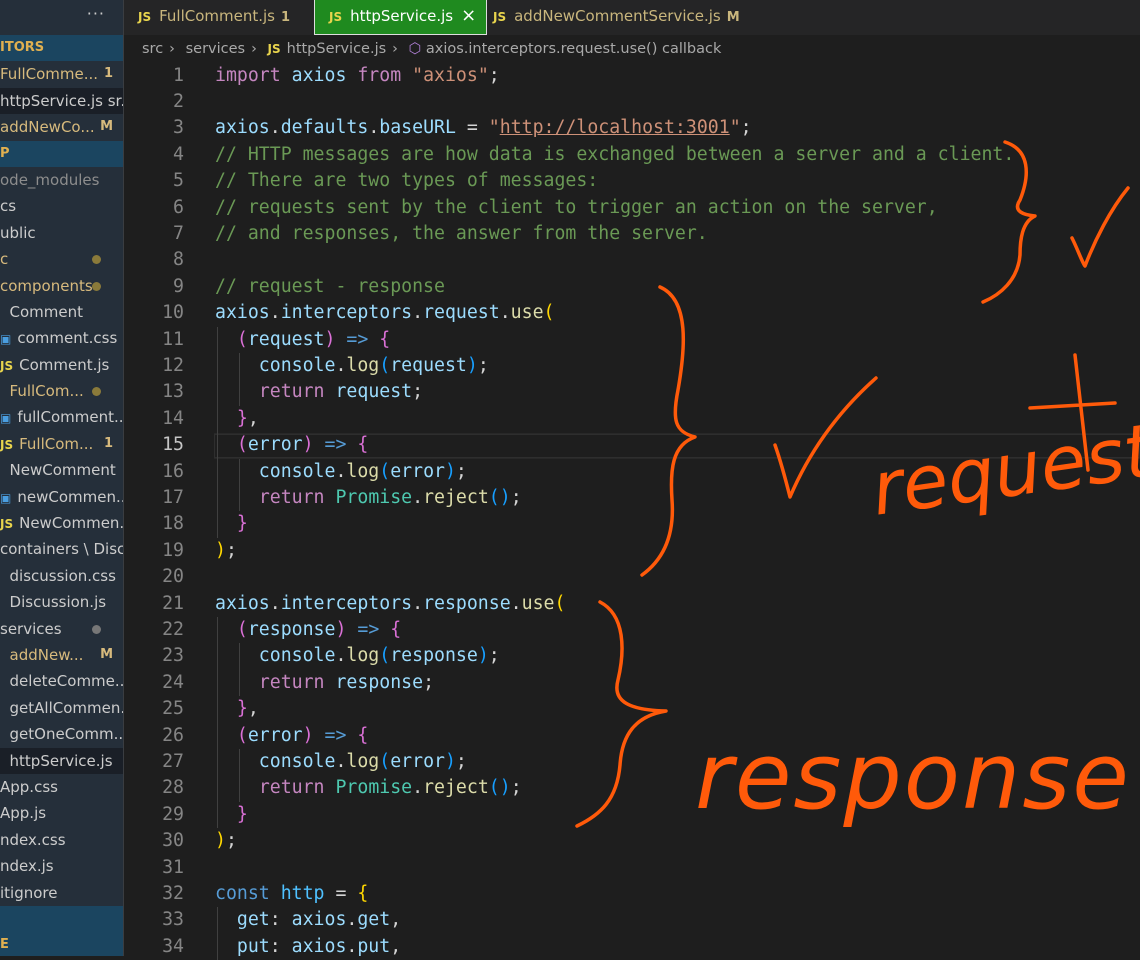 The height and width of the screenshot is (960, 1140). What do you see at coordinates (152, 49) in the screenshot?
I see `breadcrumb-src: src` at bounding box center [152, 49].